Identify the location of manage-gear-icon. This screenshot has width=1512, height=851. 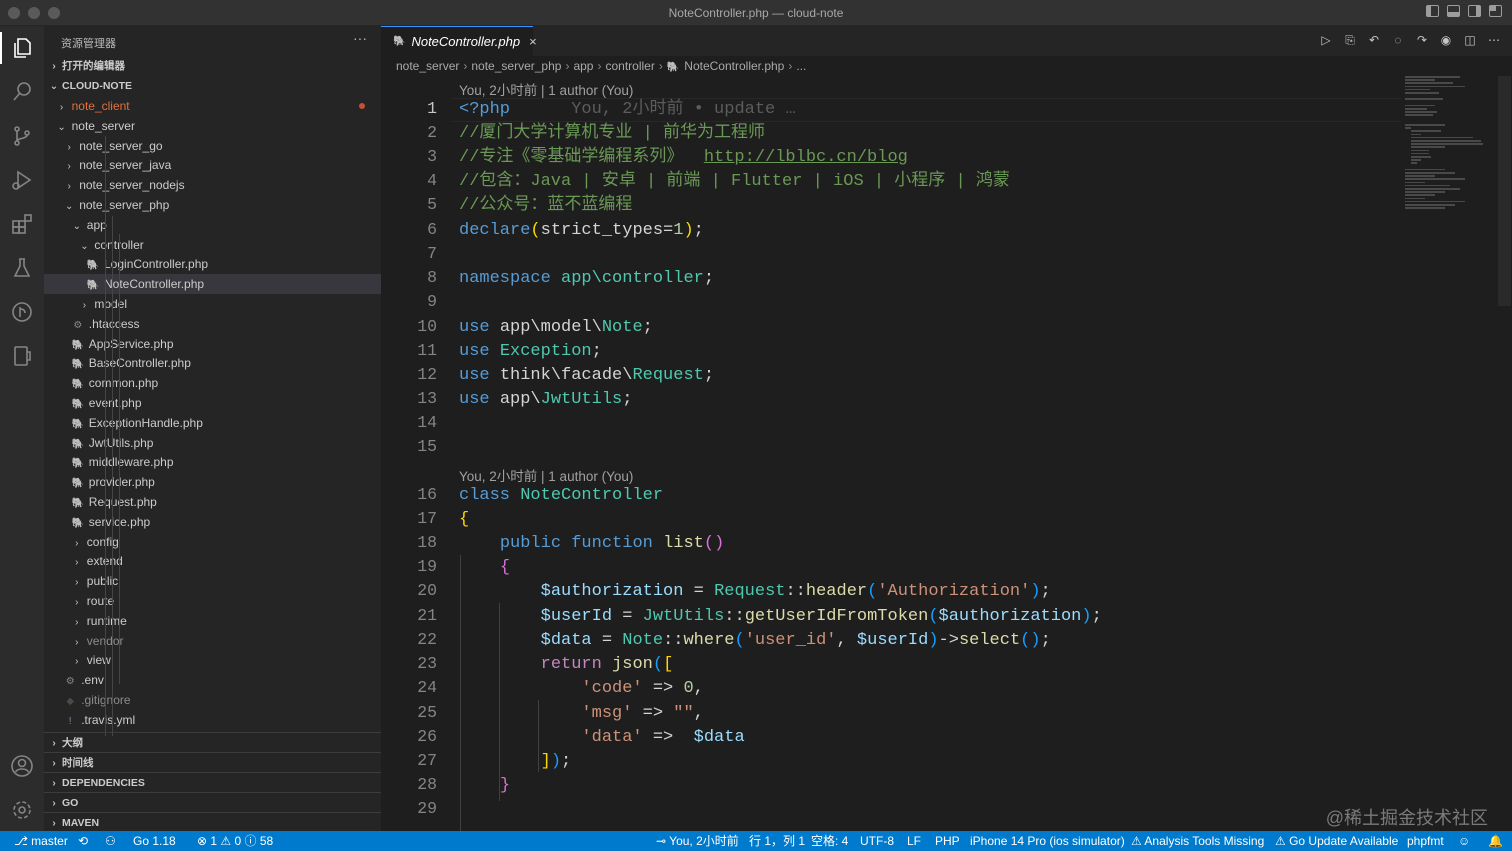
(22, 810).